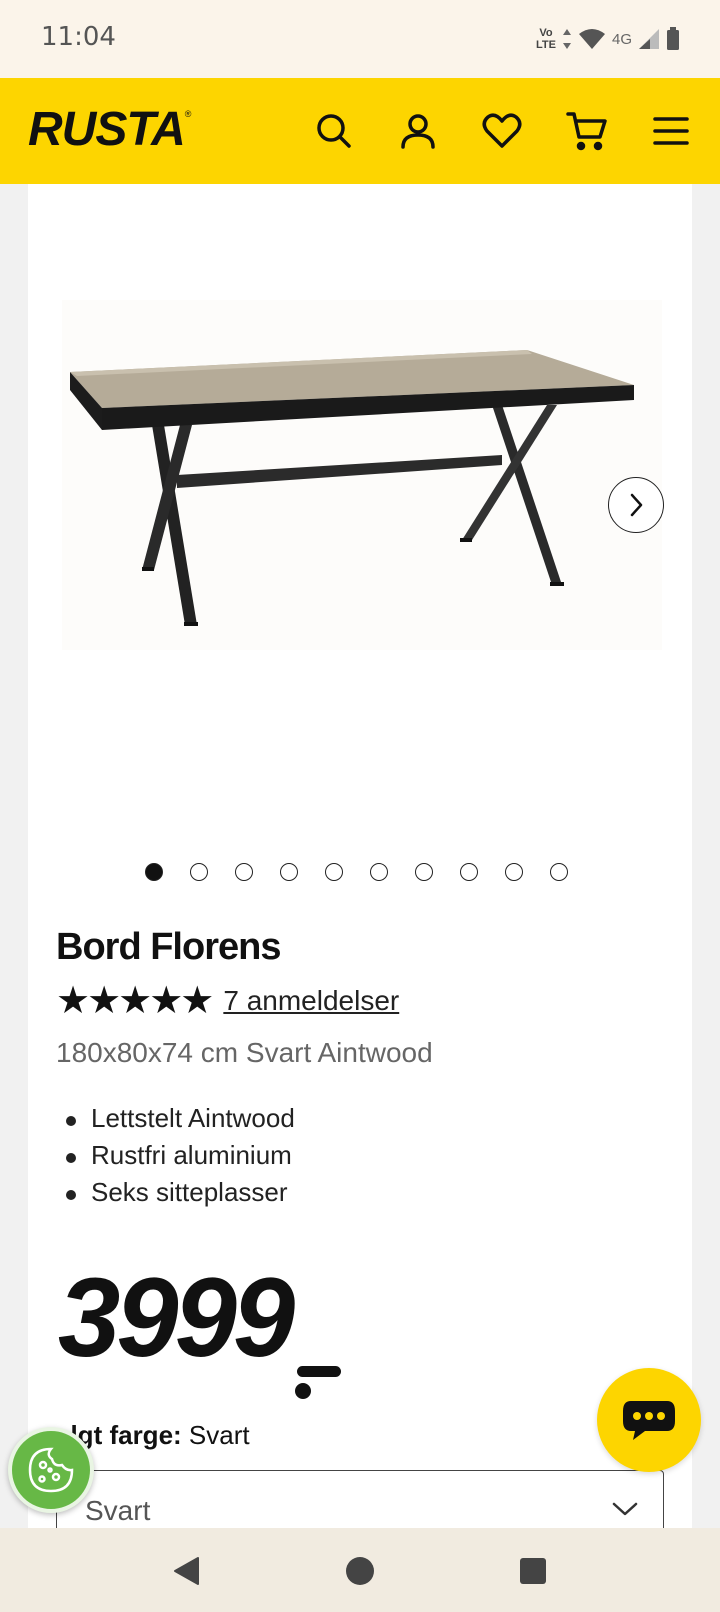 The height and width of the screenshot is (1612, 720). I want to click on account-icon, so click(418, 131).